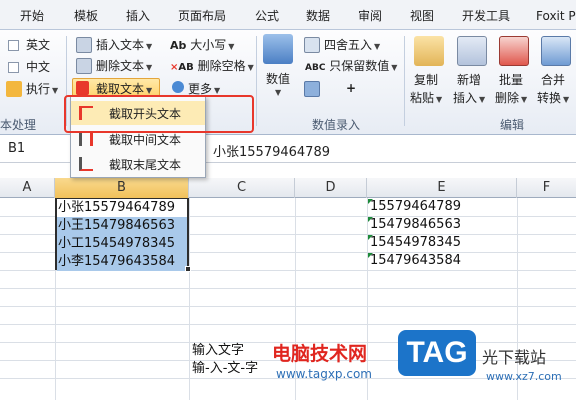  What do you see at coordinates (469, 99) in the screenshot?
I see `insert-button: 插入 ▼` at bounding box center [469, 99].